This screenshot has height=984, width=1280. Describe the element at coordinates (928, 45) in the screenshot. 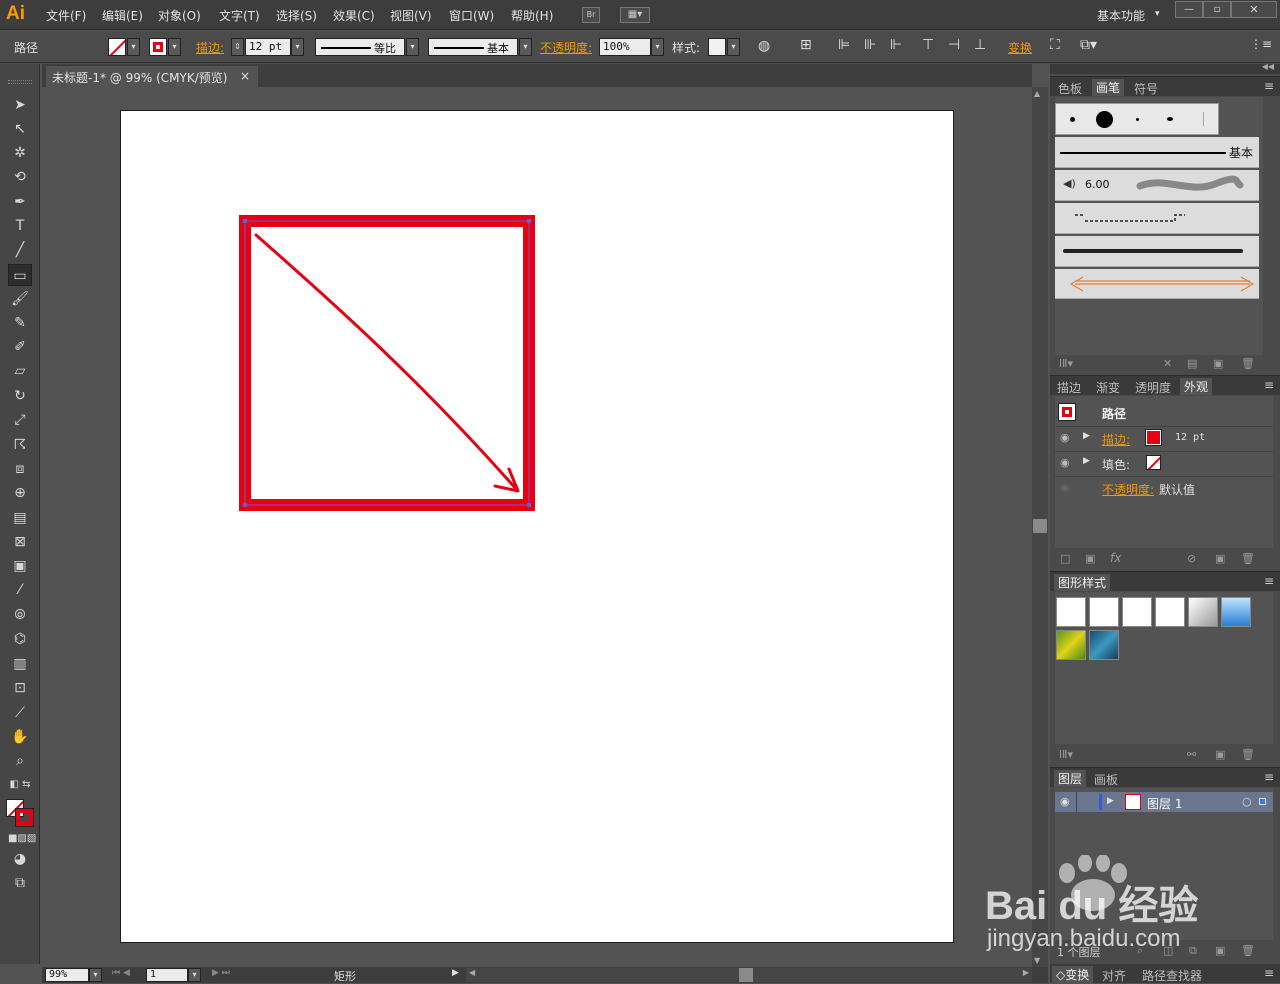

I see `align-top-icon: ⊤` at that location.